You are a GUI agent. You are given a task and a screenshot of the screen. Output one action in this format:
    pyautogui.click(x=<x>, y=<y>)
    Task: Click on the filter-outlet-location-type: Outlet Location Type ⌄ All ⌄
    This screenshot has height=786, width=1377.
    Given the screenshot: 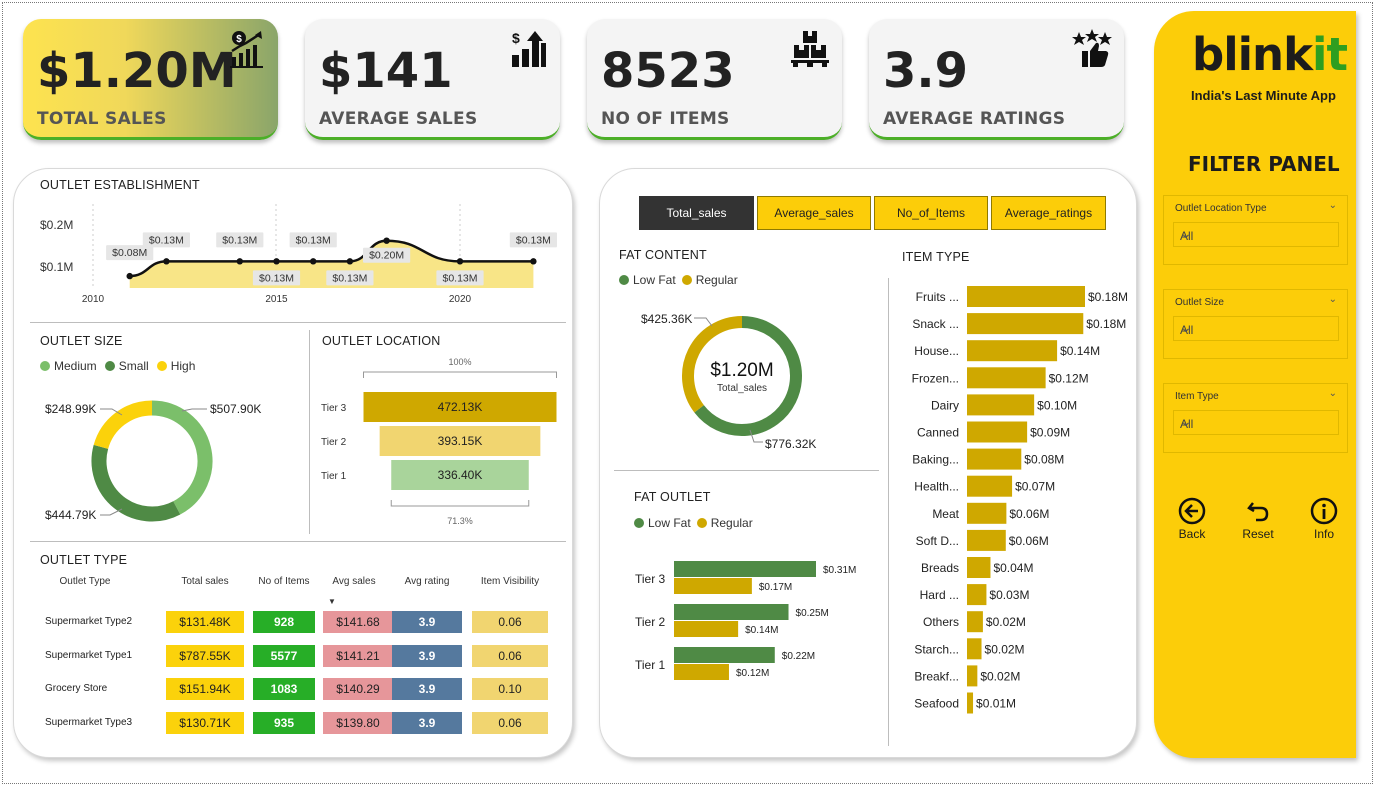 What is the action you would take?
    pyautogui.click(x=1255, y=230)
    